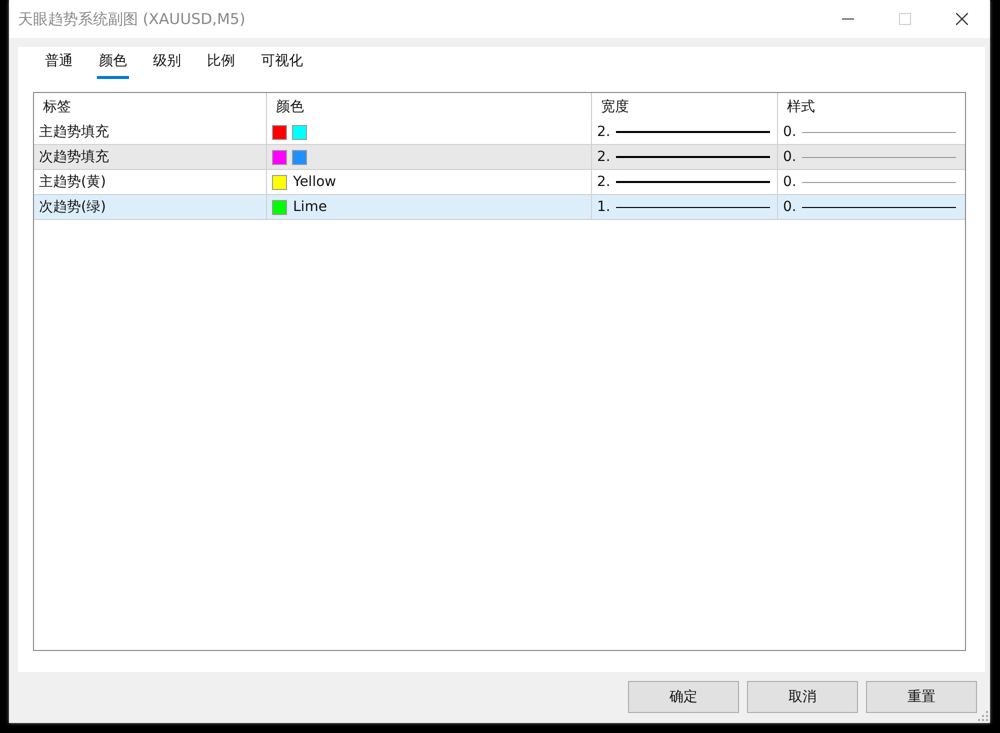 This screenshot has height=733, width=1000. I want to click on column-header: 标签, so click(150, 106).